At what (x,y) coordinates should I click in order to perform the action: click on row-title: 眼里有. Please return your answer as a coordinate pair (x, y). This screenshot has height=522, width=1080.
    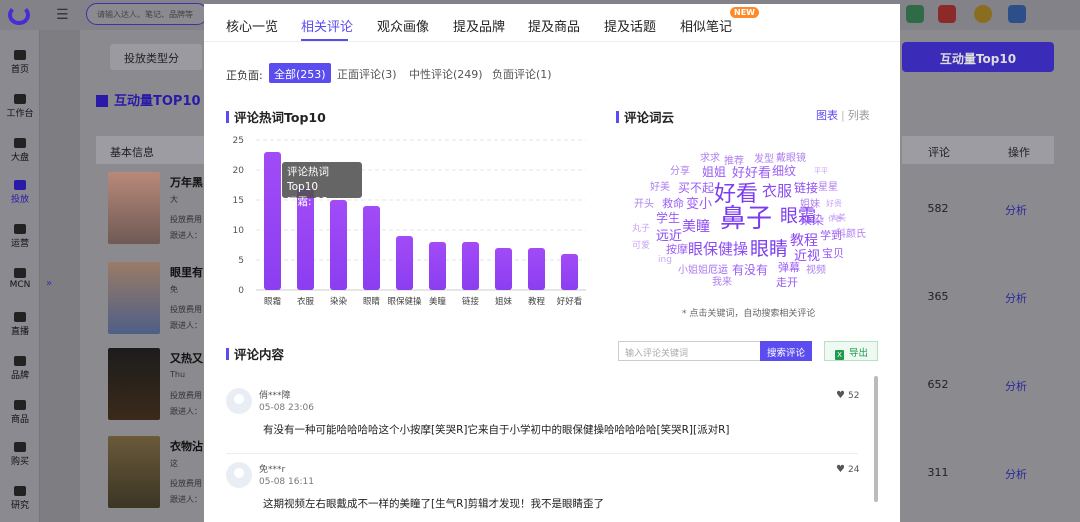
    Looking at the image, I should click on (187, 272).